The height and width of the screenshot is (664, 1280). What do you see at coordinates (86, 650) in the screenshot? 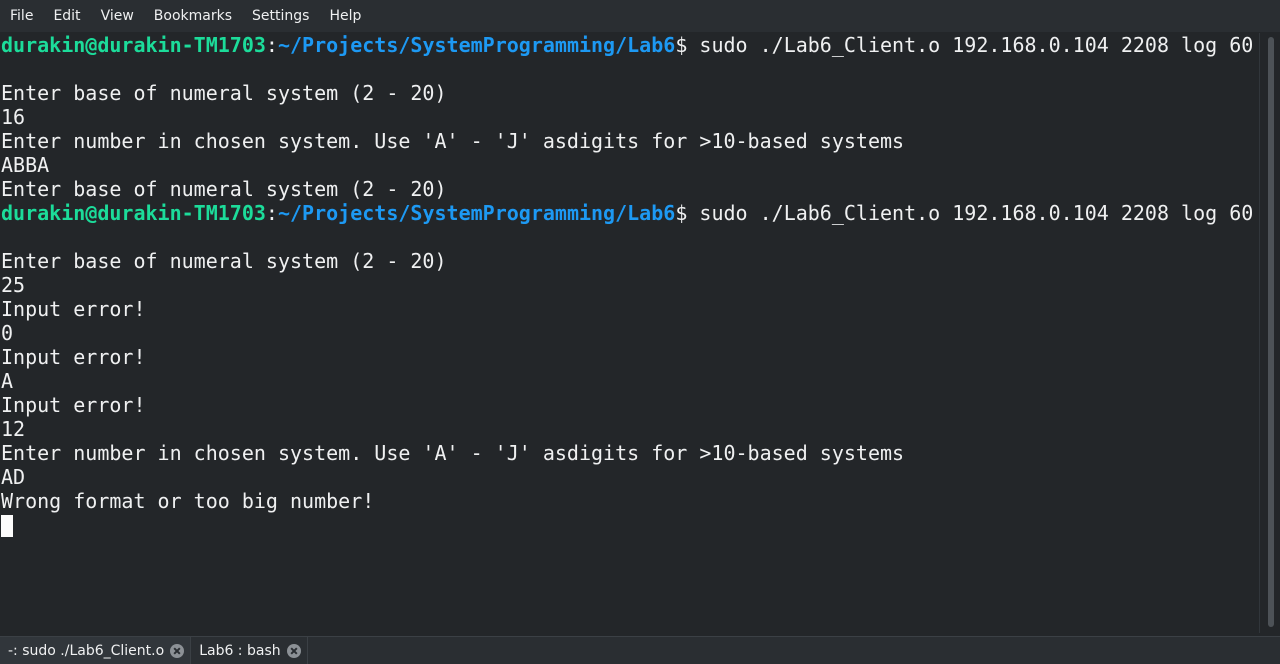
I see `tab-label: -: sudo ./Lab6_Client.o` at bounding box center [86, 650].